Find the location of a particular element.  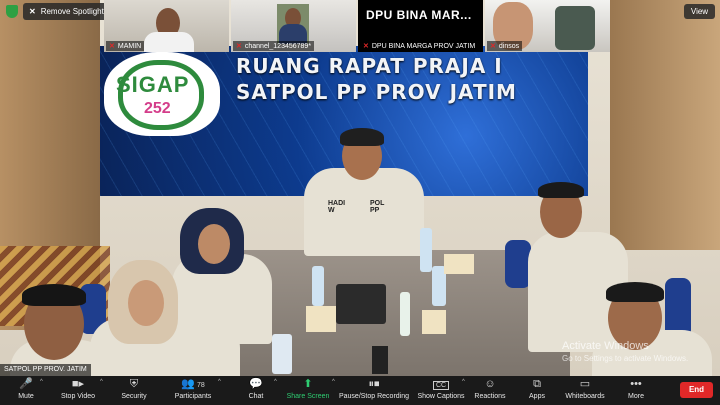

chat-bubble-icon: 💬 is located at coordinates (256, 384).